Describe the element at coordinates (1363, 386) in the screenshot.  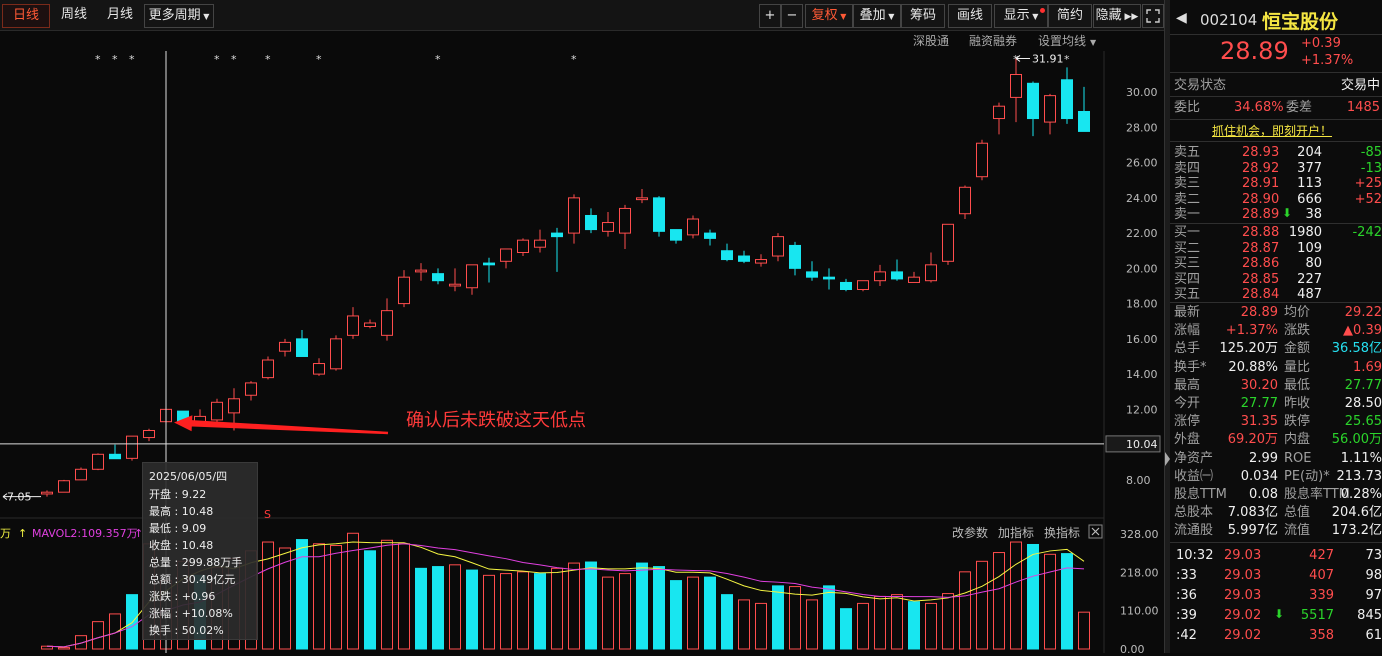
I see `stat-value: 27.77` at that location.